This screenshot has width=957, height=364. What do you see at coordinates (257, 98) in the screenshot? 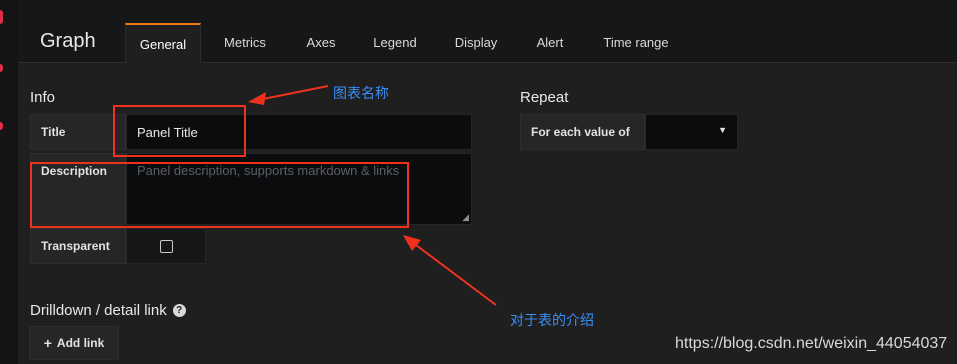
I see `arrow-head-title` at bounding box center [257, 98].